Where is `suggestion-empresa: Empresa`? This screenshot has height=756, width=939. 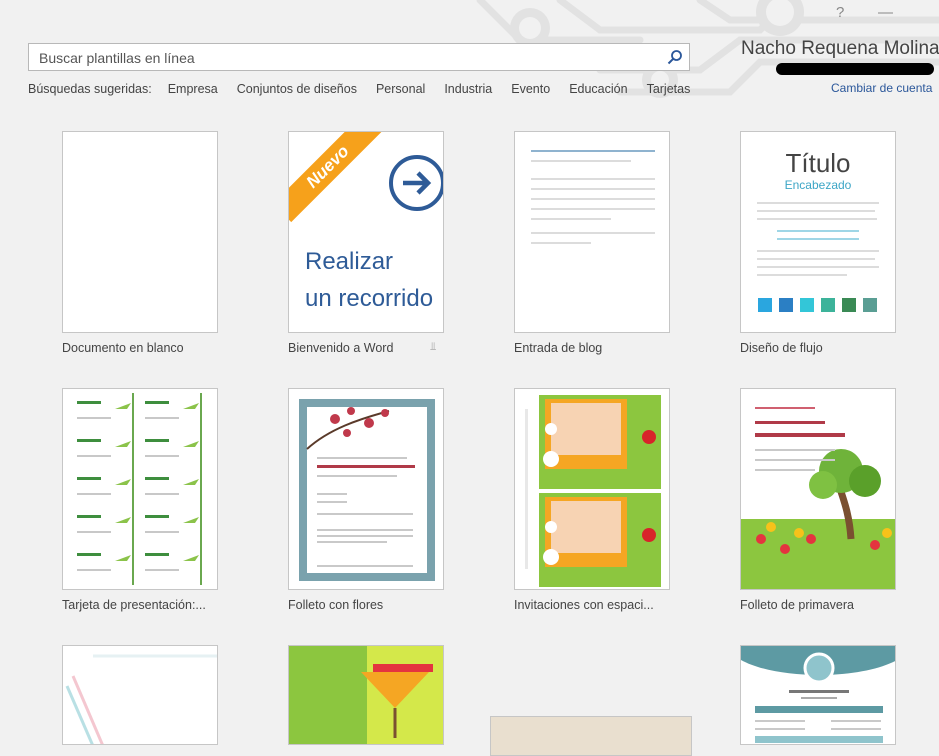 suggestion-empresa: Empresa is located at coordinates (193, 89).